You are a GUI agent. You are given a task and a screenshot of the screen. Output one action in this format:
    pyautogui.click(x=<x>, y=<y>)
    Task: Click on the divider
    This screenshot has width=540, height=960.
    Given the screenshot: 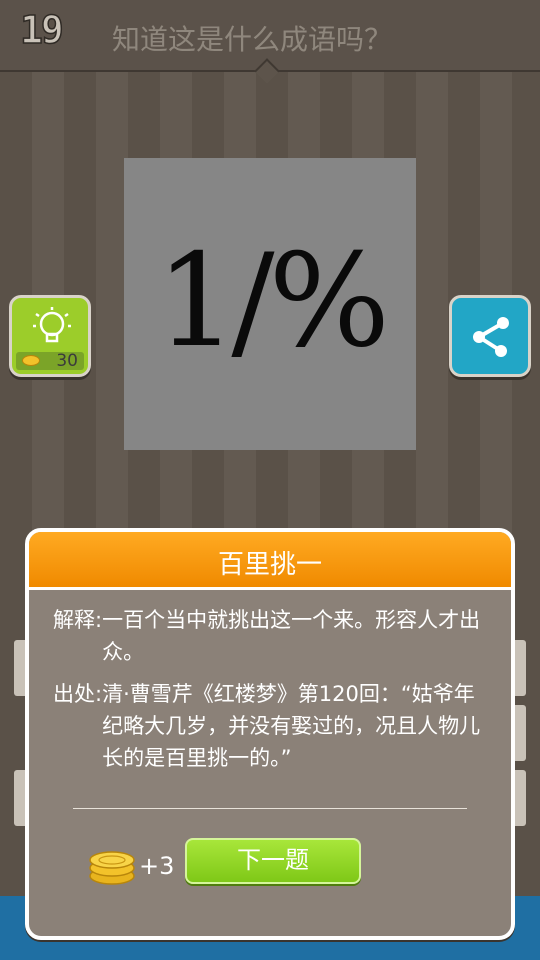 What is the action you would take?
    pyautogui.click(x=270, y=808)
    